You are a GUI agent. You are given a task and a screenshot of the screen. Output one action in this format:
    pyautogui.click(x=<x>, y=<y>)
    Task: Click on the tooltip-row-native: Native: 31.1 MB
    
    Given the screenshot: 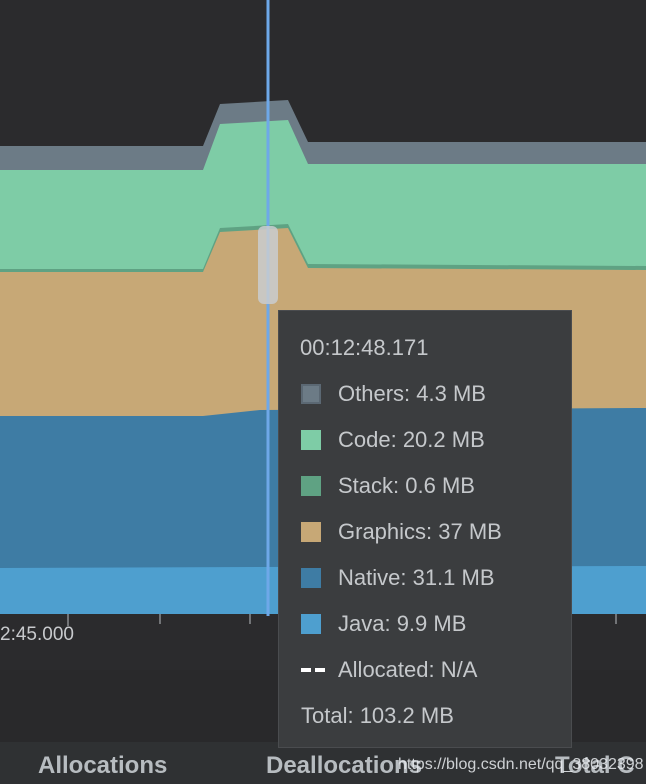 What is the action you would take?
    pyautogui.click(x=398, y=578)
    